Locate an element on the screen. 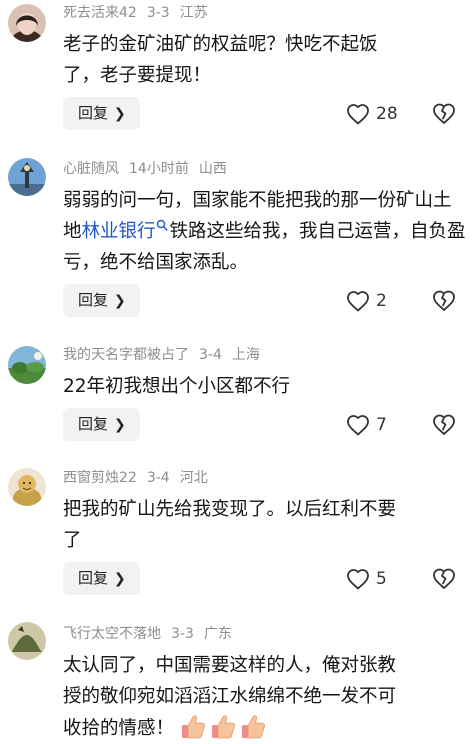  comment-text: 22年初我想出个小区都不行 is located at coordinates (265, 386).